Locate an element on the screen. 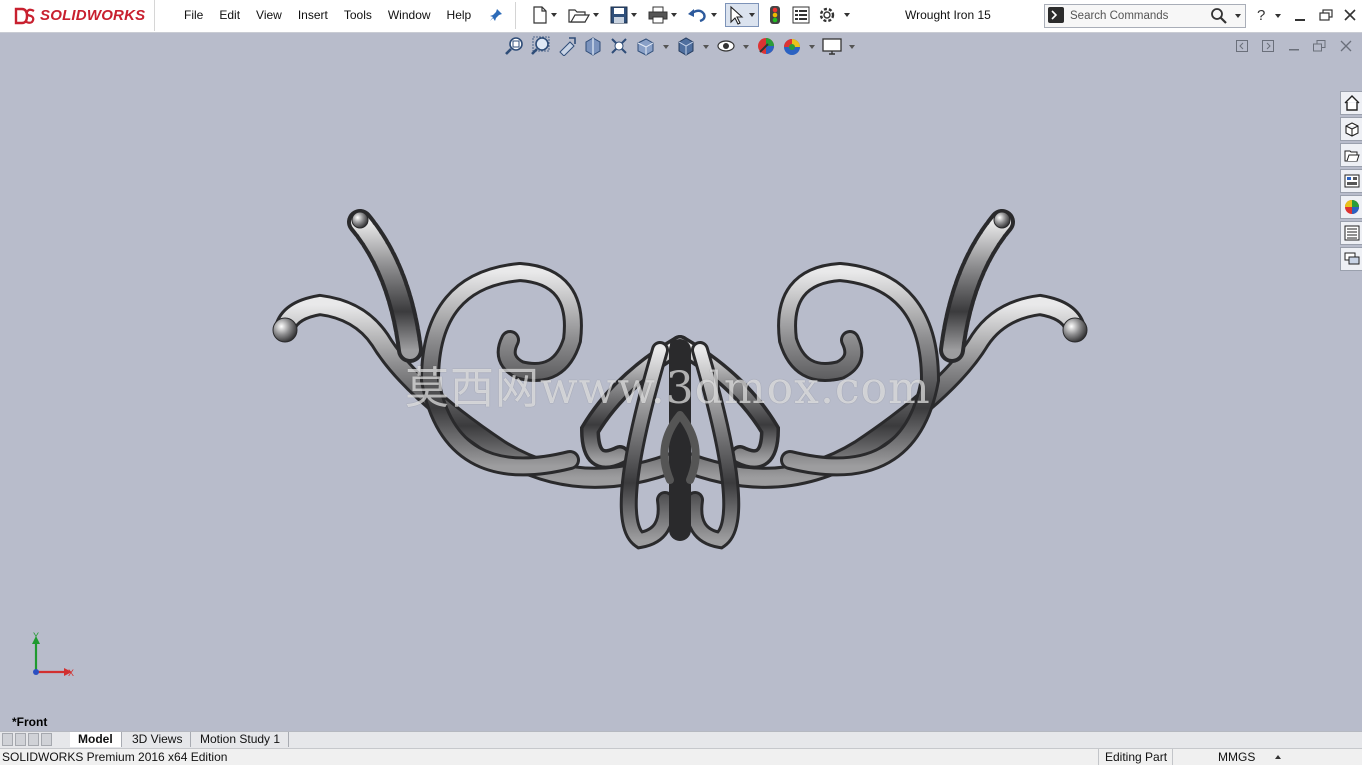 The image size is (1362, 765). collapse-right-icon is located at coordinates (1268, 46).